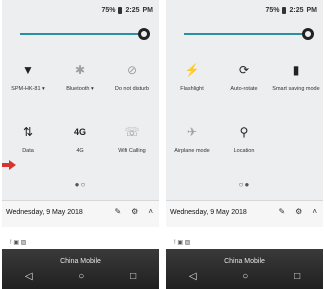 The image size is (324, 289). What do you see at coordinates (80, 70) in the screenshot?
I see `bluetooth-icon: ✱` at bounding box center [80, 70].